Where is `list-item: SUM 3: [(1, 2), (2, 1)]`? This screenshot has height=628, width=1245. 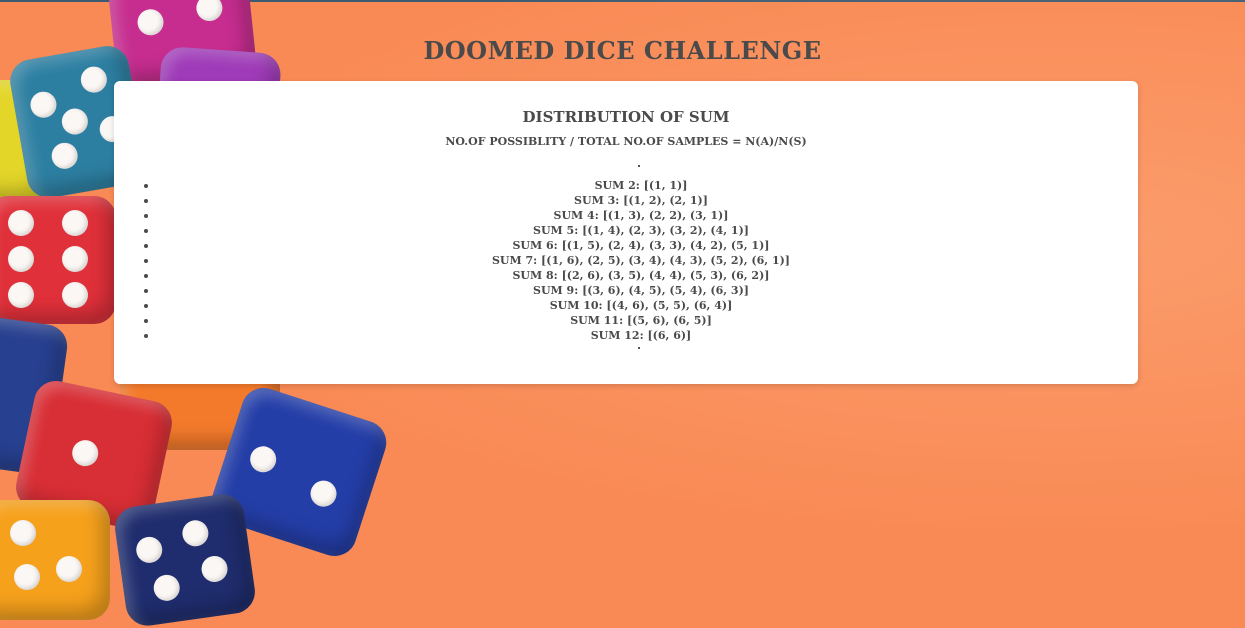
list-item: SUM 3: [(1, 2), (2, 1)] is located at coordinates (641, 200).